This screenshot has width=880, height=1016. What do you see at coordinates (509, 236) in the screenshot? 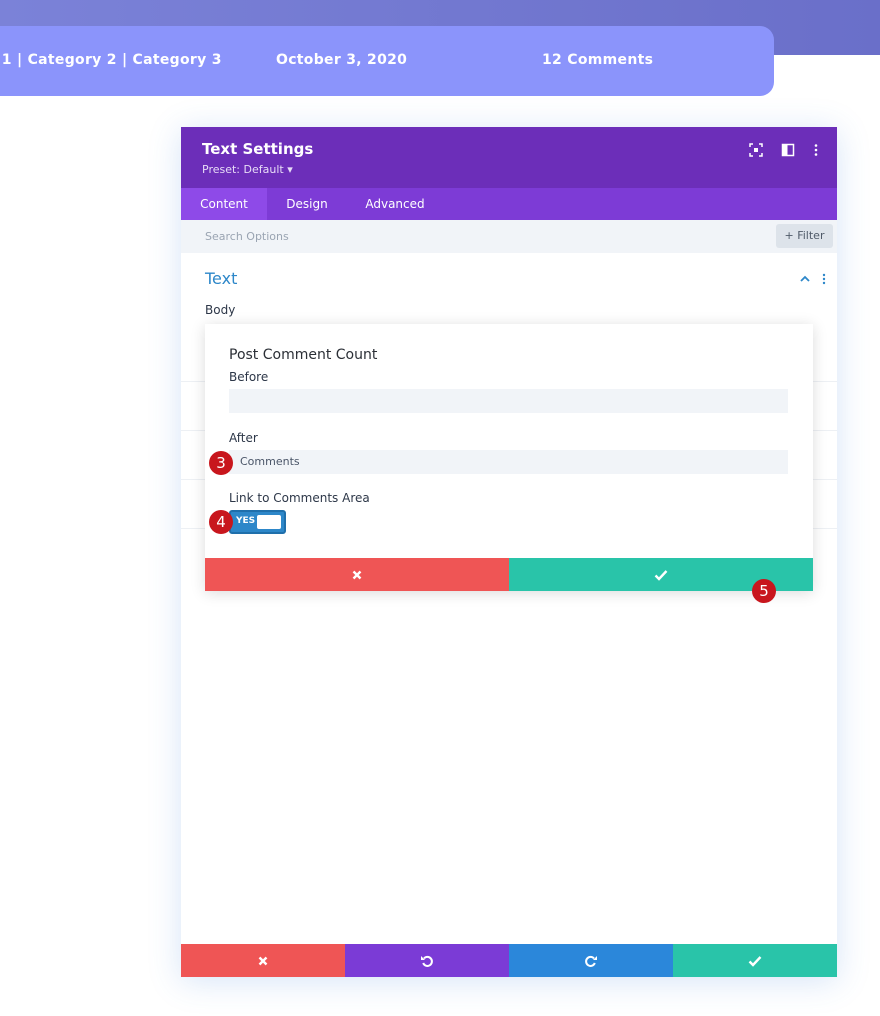
I see `search-options-bar: Search Options + Filter` at bounding box center [509, 236].